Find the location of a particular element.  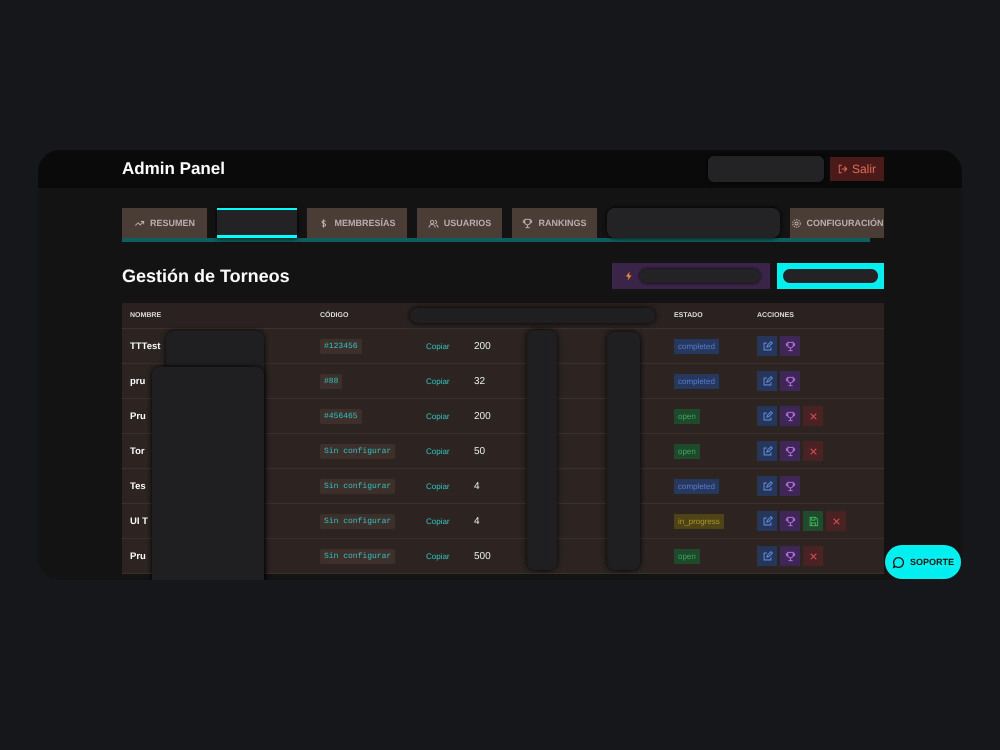

save-button is located at coordinates (813, 521).